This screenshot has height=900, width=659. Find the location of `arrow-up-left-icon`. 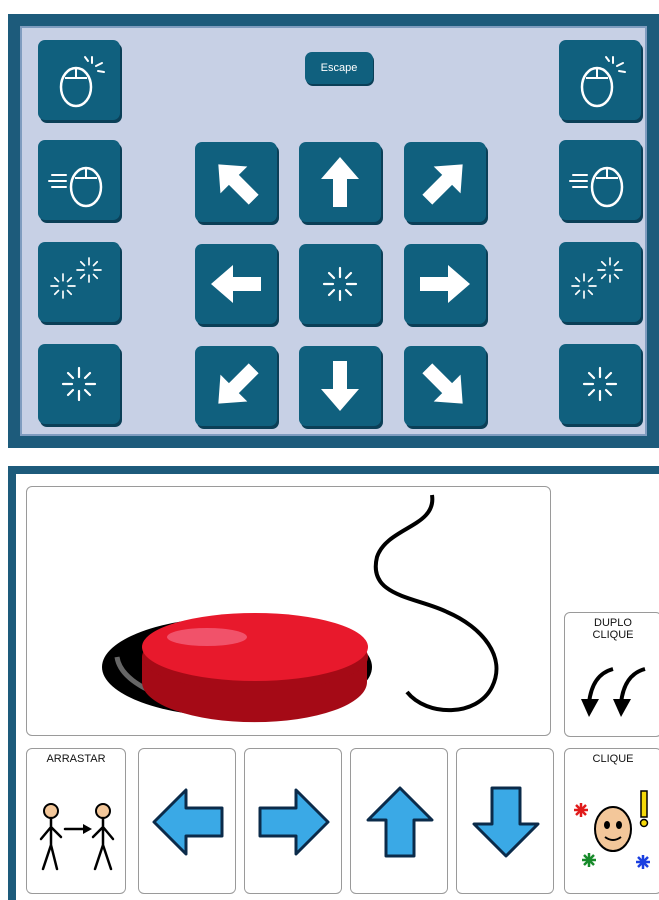

arrow-up-left-icon is located at coordinates (236, 182).